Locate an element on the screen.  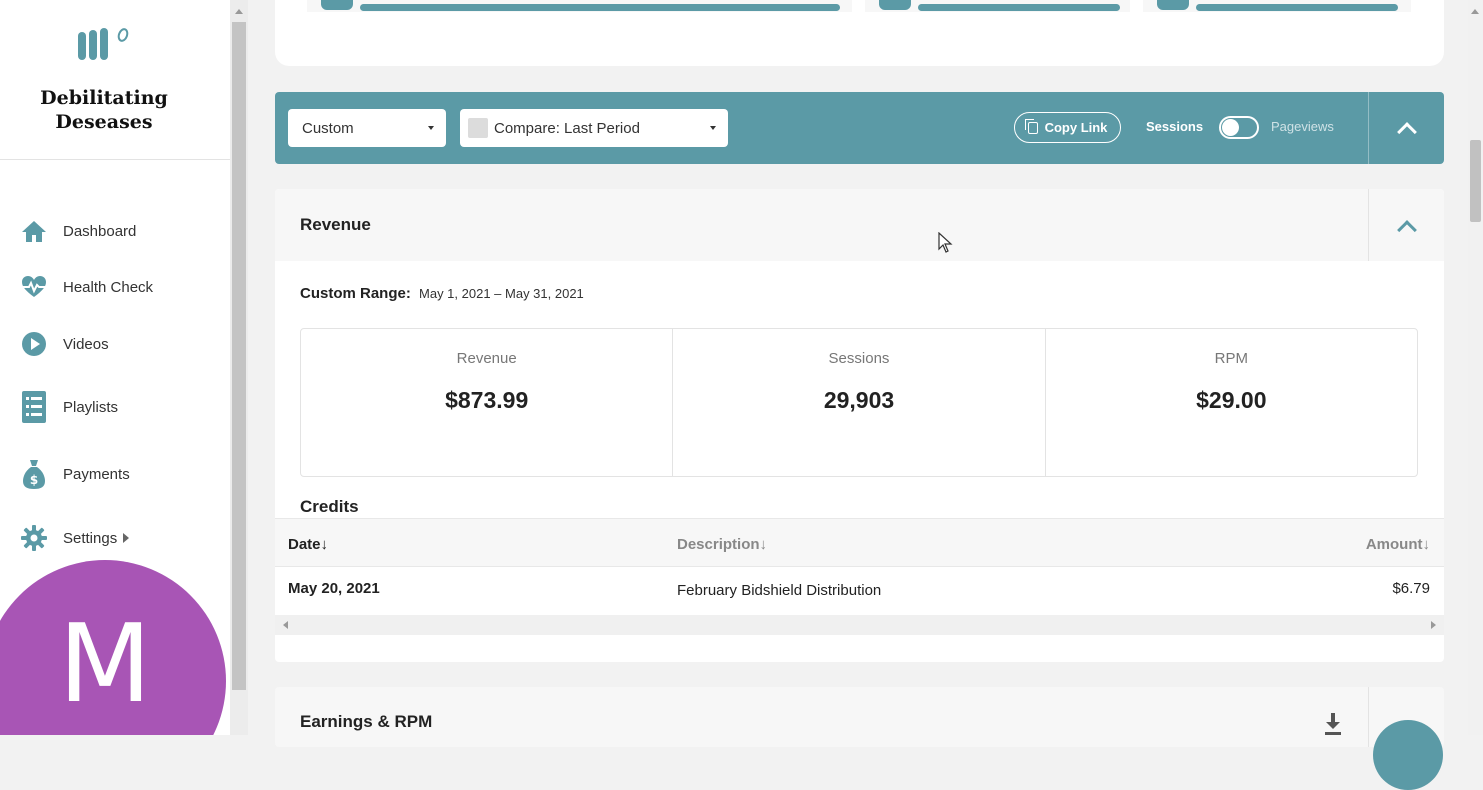
sidebar-item-videos: Videos is located at coordinates (64, 344).